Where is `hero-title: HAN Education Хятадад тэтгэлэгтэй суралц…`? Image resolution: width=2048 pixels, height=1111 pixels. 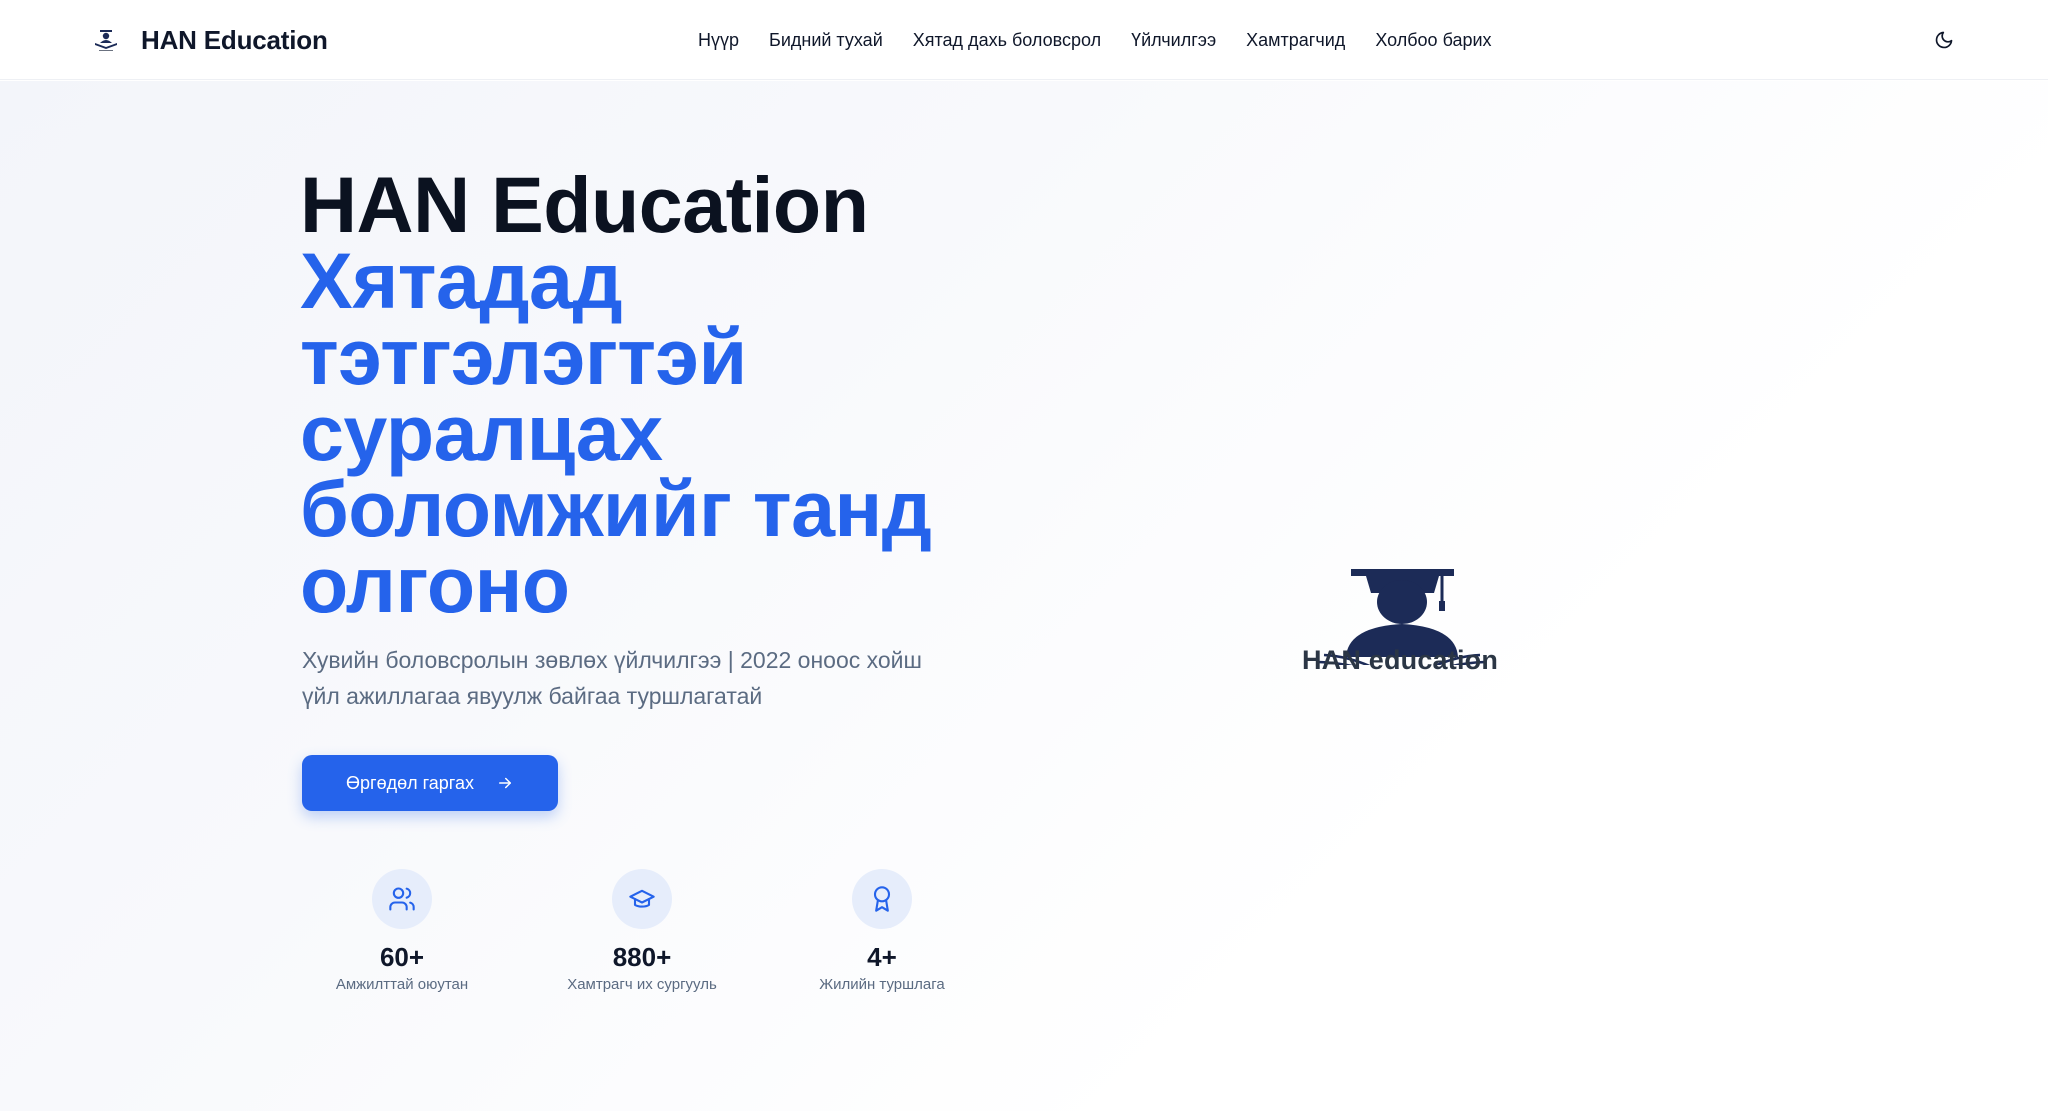 hero-title: HAN Education Хятадад тэтгэлэгтэй суралц… is located at coordinates (660, 394).